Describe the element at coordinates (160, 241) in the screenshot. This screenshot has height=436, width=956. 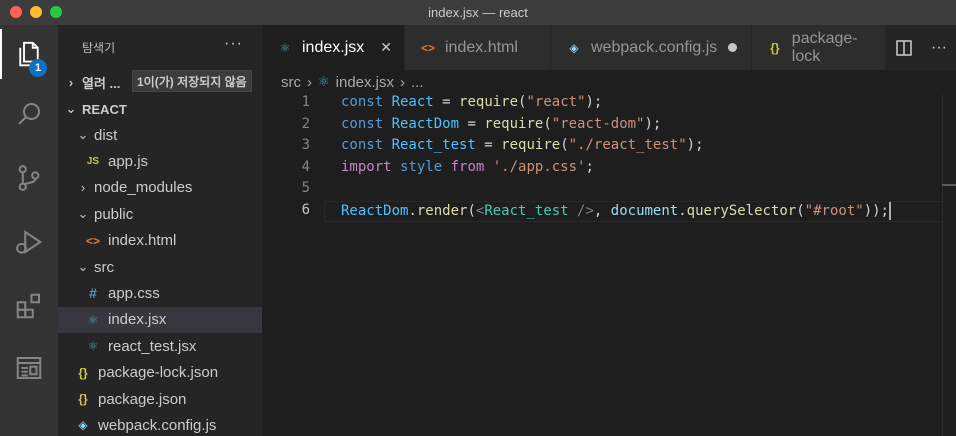
I see `tree-item: <> index.html` at that location.